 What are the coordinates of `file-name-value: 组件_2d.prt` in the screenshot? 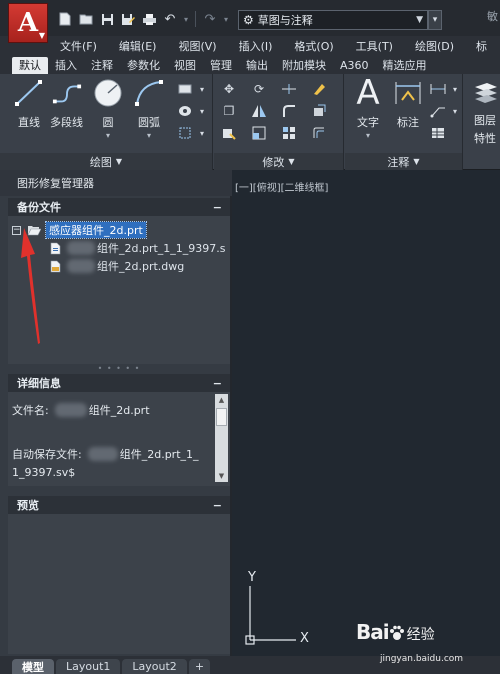 It's located at (119, 410).